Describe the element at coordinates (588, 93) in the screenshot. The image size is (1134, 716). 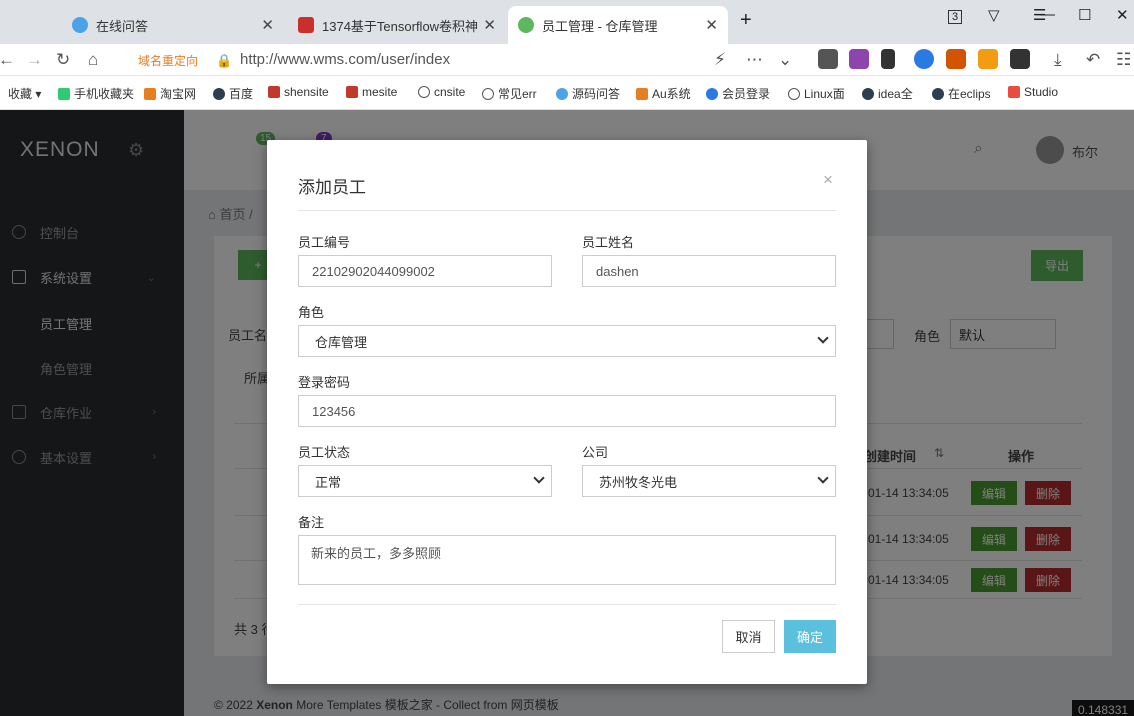
I see `bookmark-item: 源码问答` at that location.